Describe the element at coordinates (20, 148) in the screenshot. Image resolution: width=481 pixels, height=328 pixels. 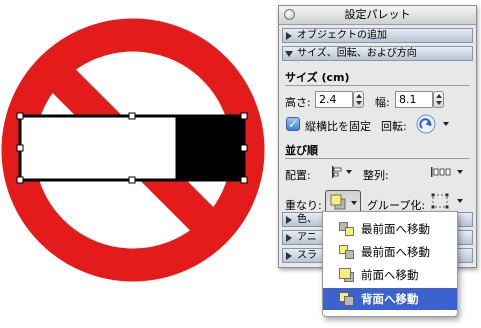
I see `handle-w` at that location.